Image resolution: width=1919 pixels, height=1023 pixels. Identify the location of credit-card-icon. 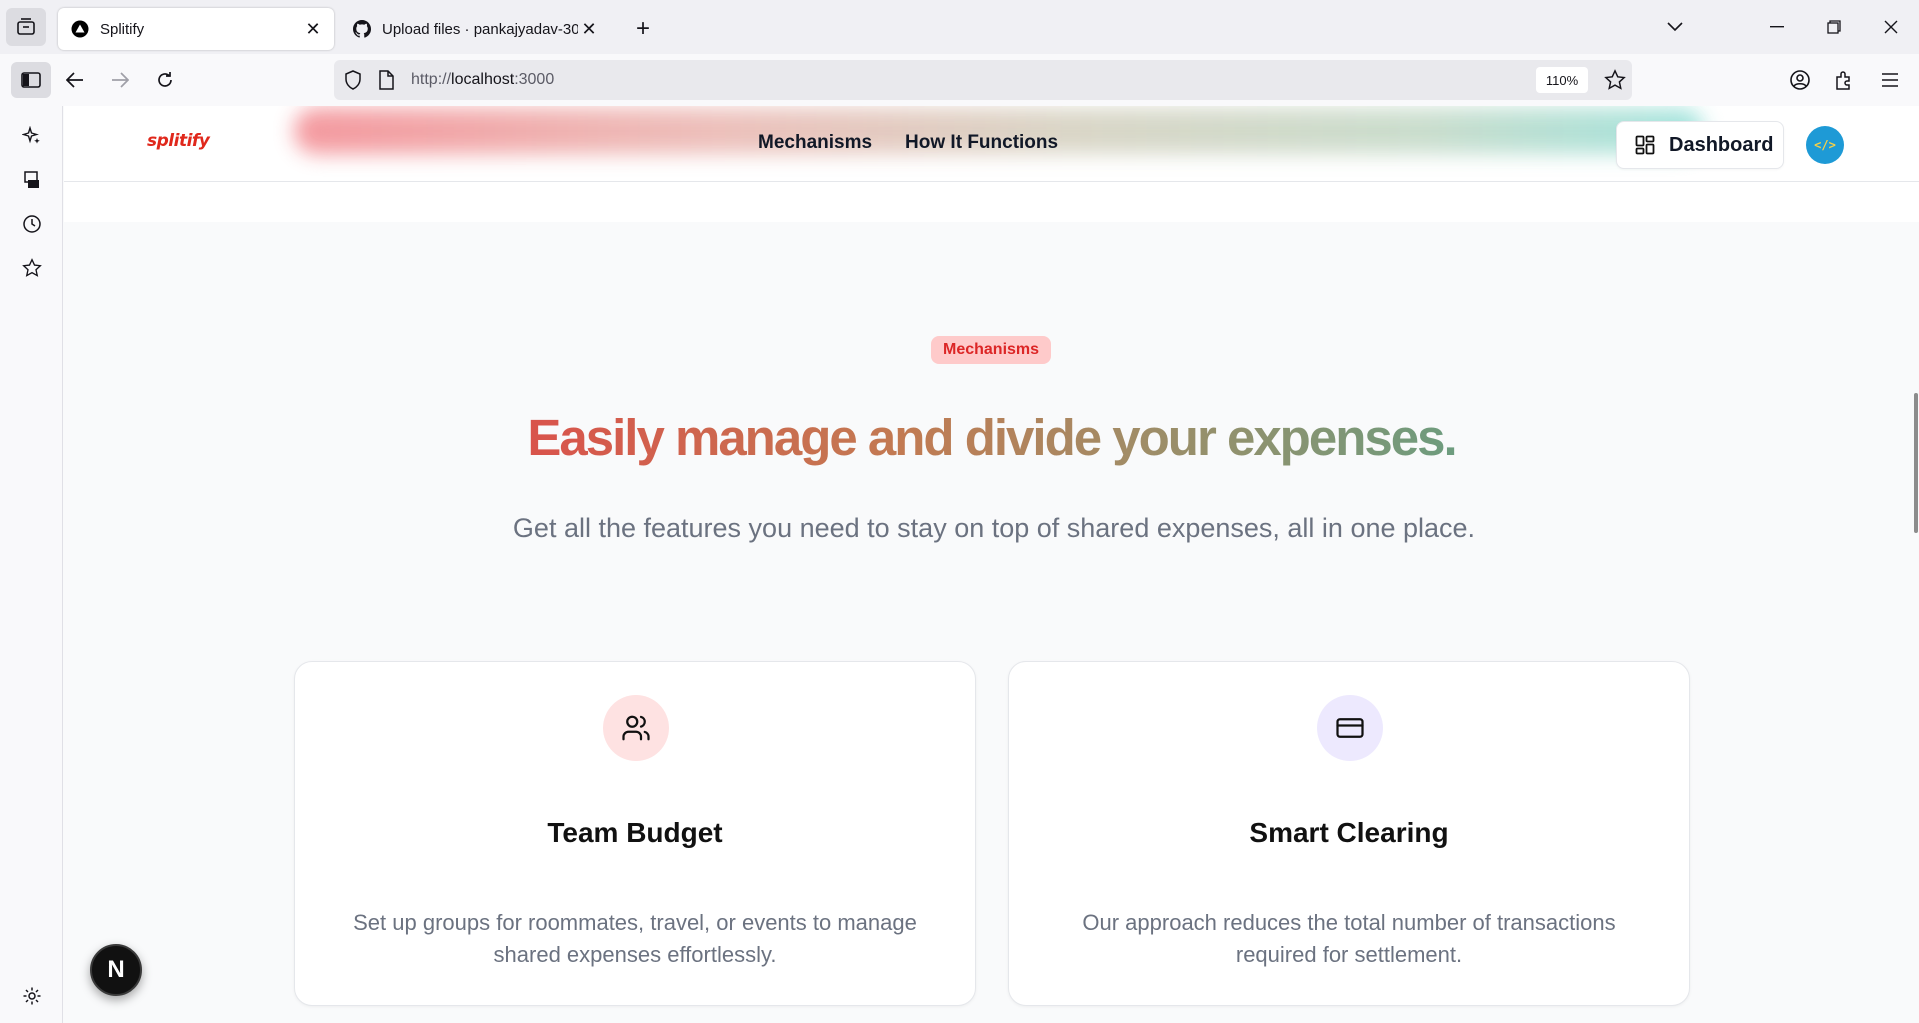
(1350, 728).